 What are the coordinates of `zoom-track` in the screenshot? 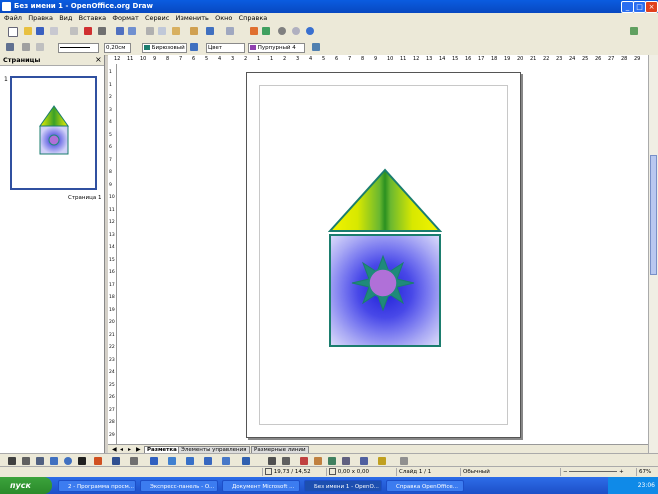 It's located at (593, 471).